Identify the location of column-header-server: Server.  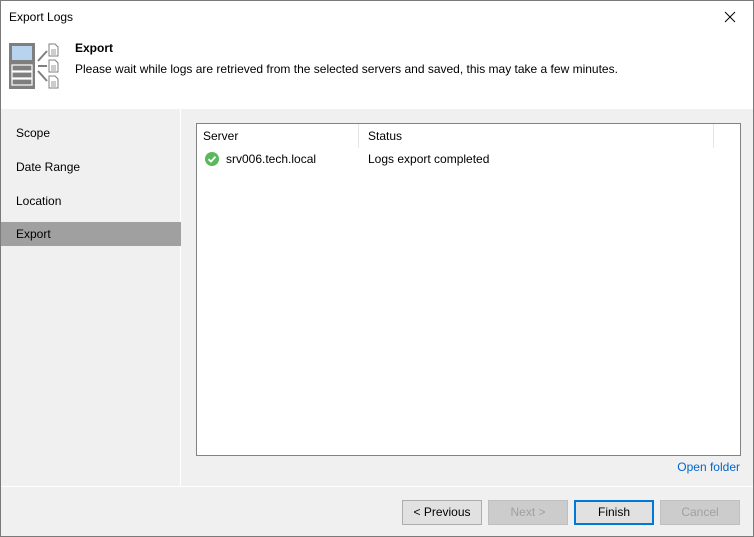
(278, 136).